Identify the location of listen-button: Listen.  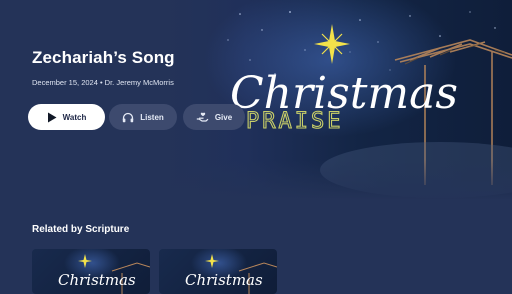
(143, 117).